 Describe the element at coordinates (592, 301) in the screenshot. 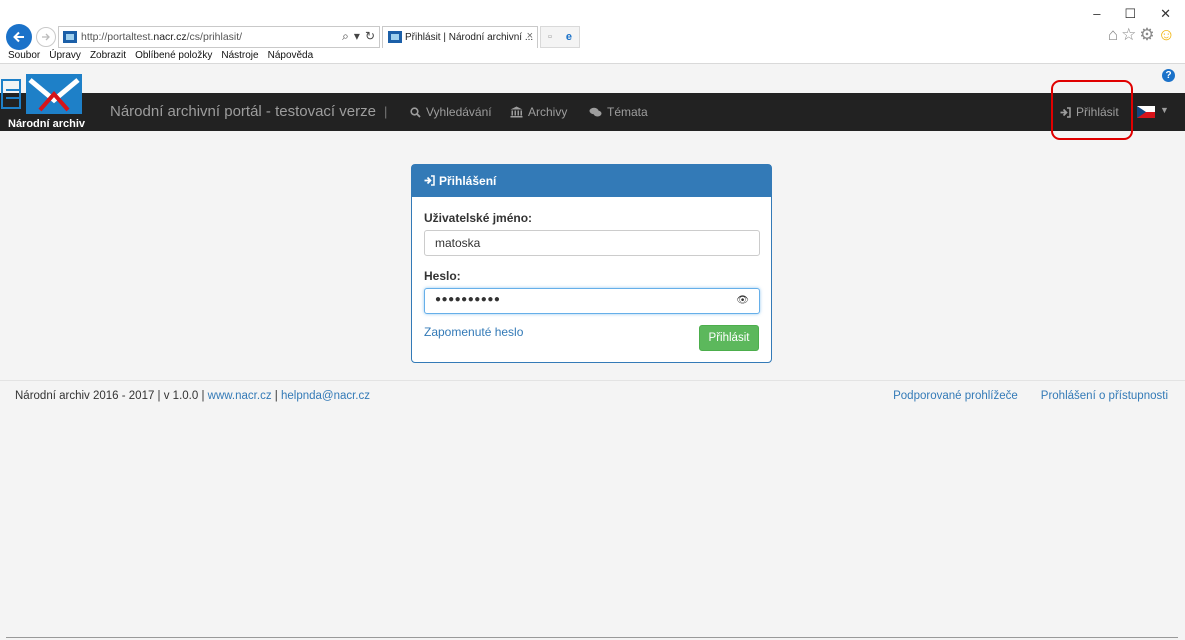

I see `password-input: ●●●●●●●●●● 👁` at that location.